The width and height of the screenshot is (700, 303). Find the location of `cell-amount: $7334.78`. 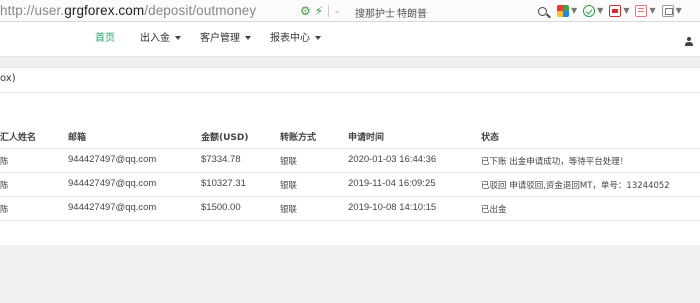

cell-amount: $7334.78 is located at coordinates (221, 159).